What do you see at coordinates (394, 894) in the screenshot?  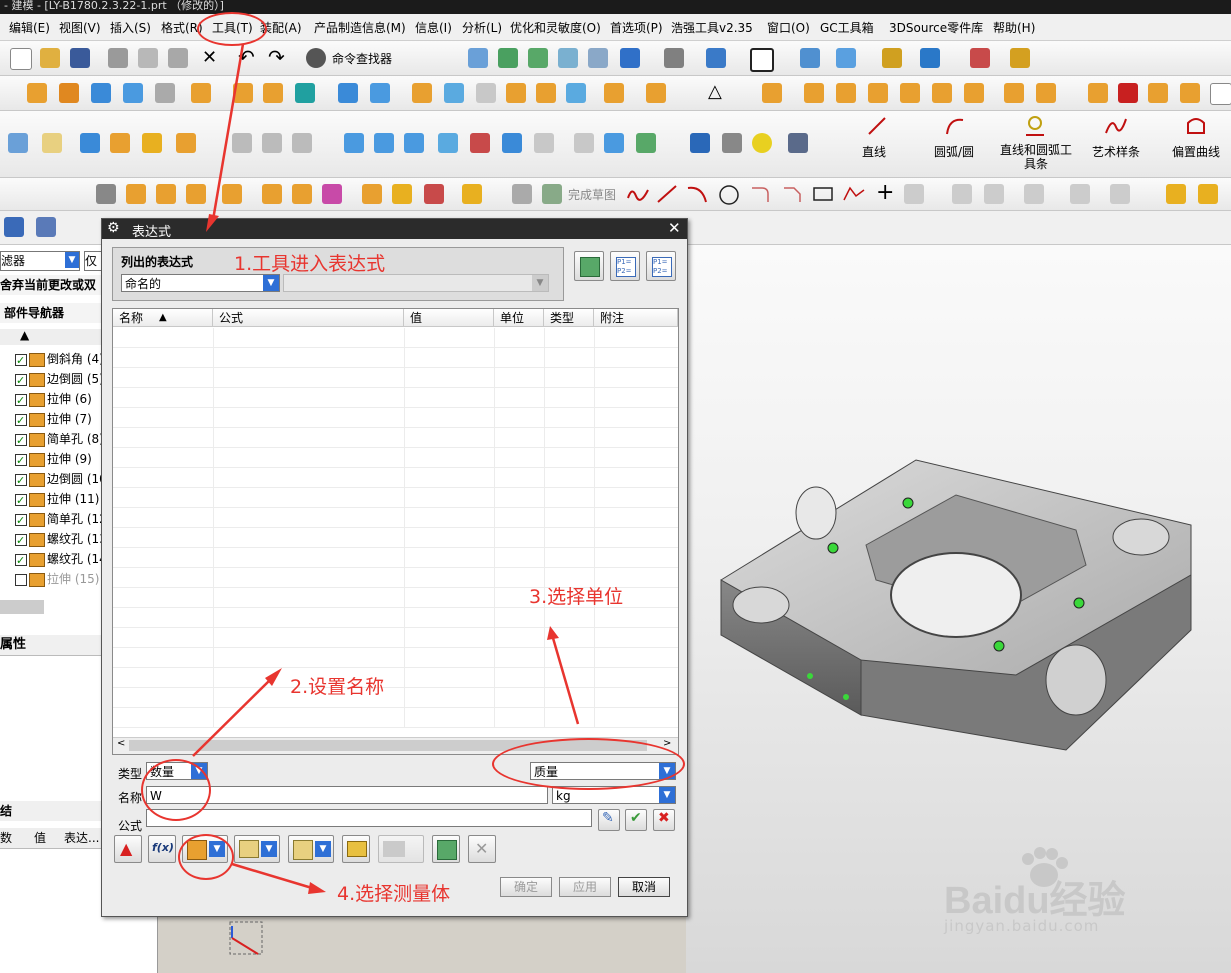 I see `annotation-step4: 4.选择测量体` at bounding box center [394, 894].